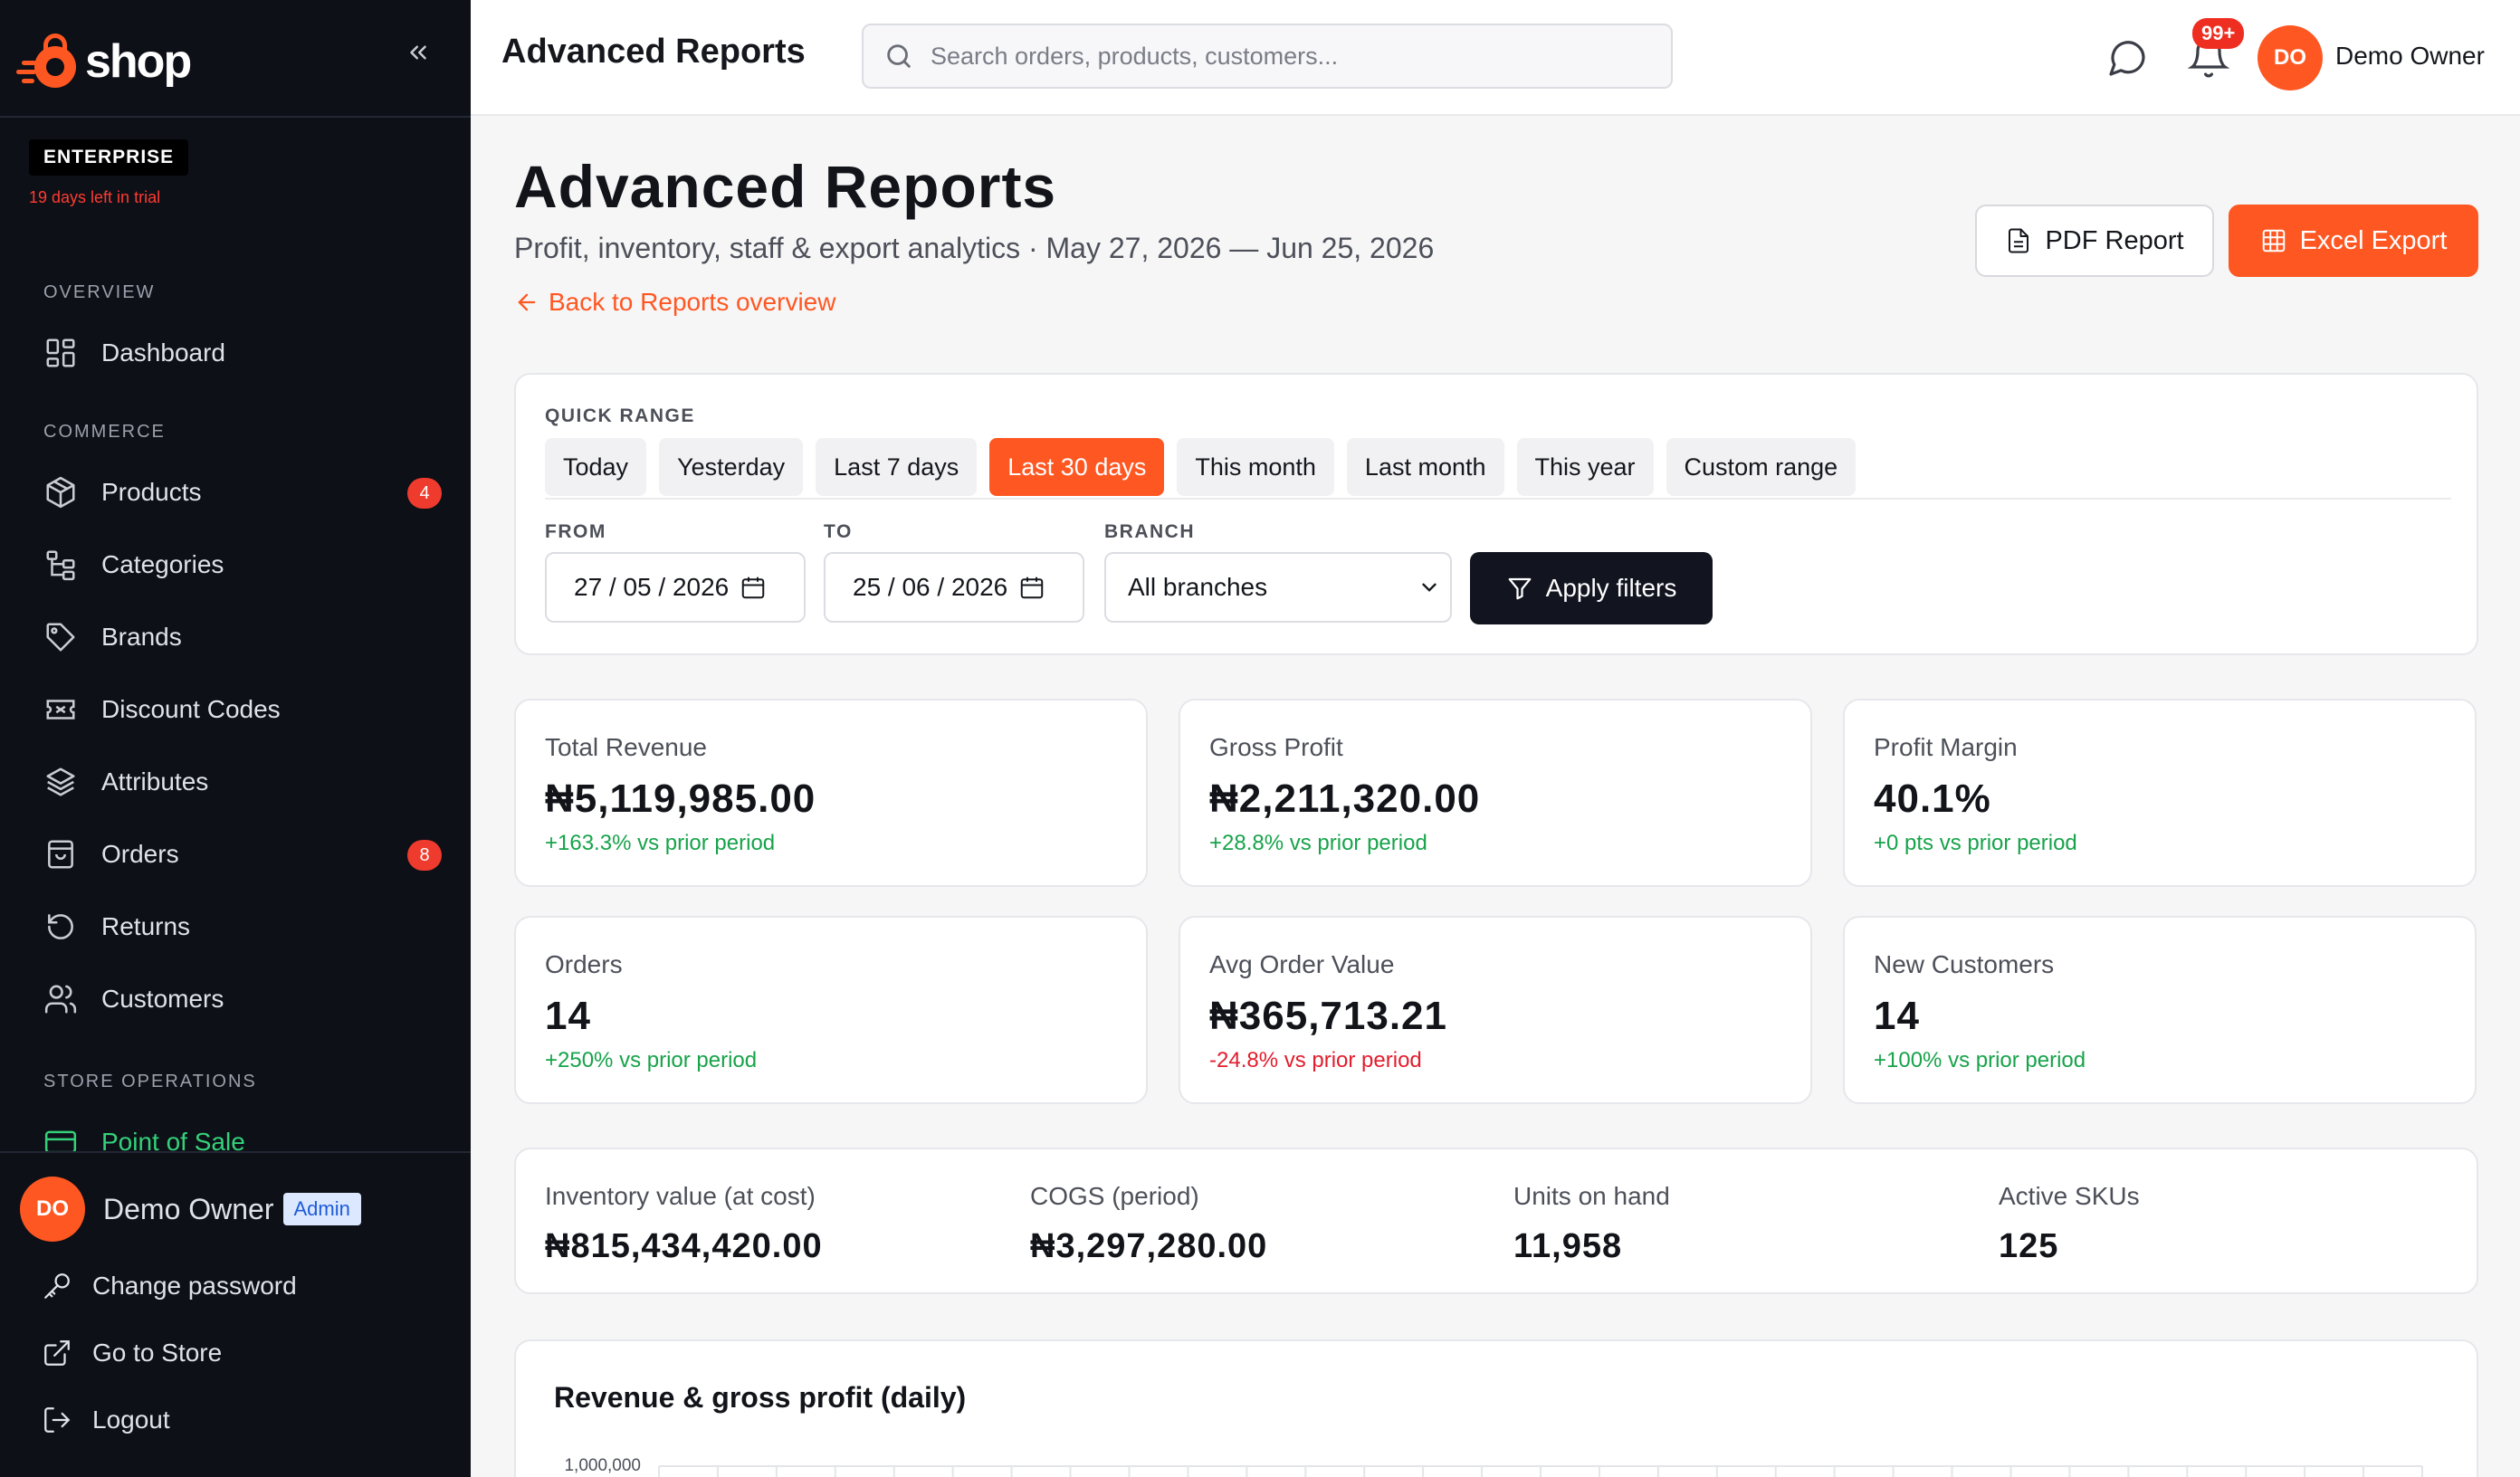  Describe the element at coordinates (242, 492) in the screenshot. I see `sidebar-item-products: Products 4` at that location.